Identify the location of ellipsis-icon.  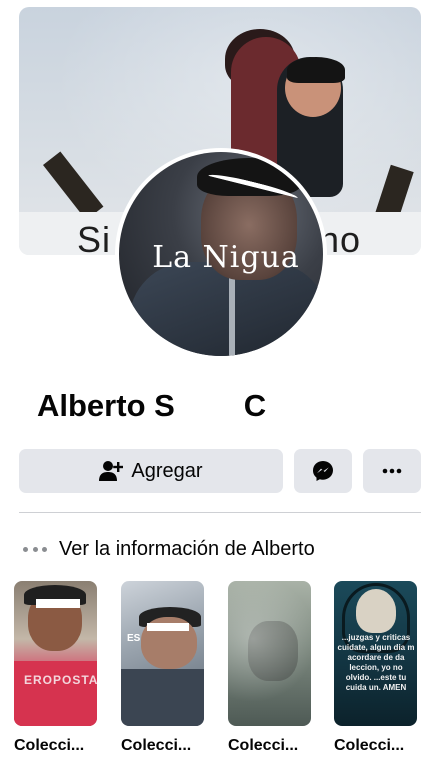
(35, 549).